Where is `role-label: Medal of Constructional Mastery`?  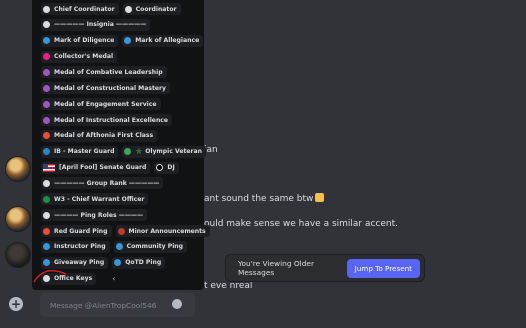 role-label: Medal of Constructional Mastery is located at coordinates (110, 88).